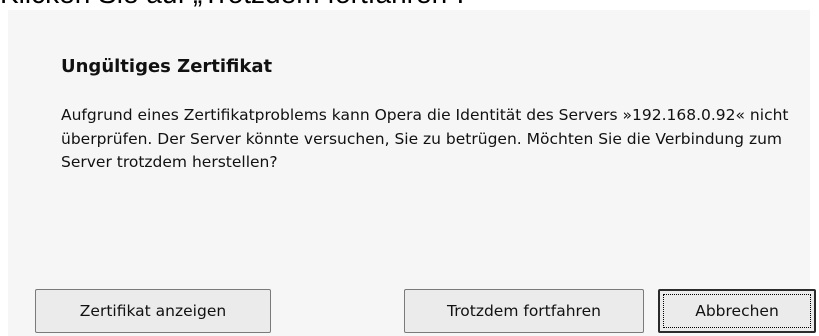 Image resolution: width=819 pixels, height=336 pixels. I want to click on show-certificate-label: Zertifikat anzeigen, so click(153, 311).